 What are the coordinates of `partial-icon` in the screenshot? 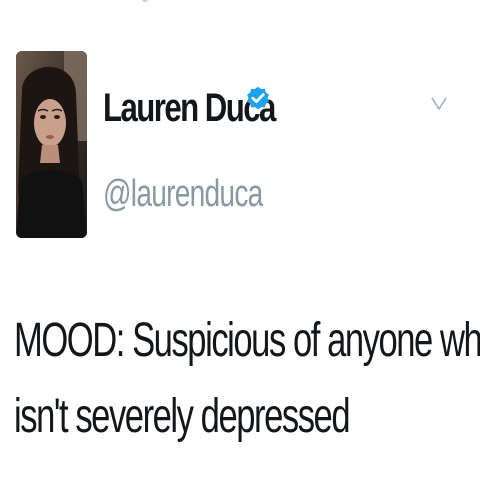 It's located at (145, 1).